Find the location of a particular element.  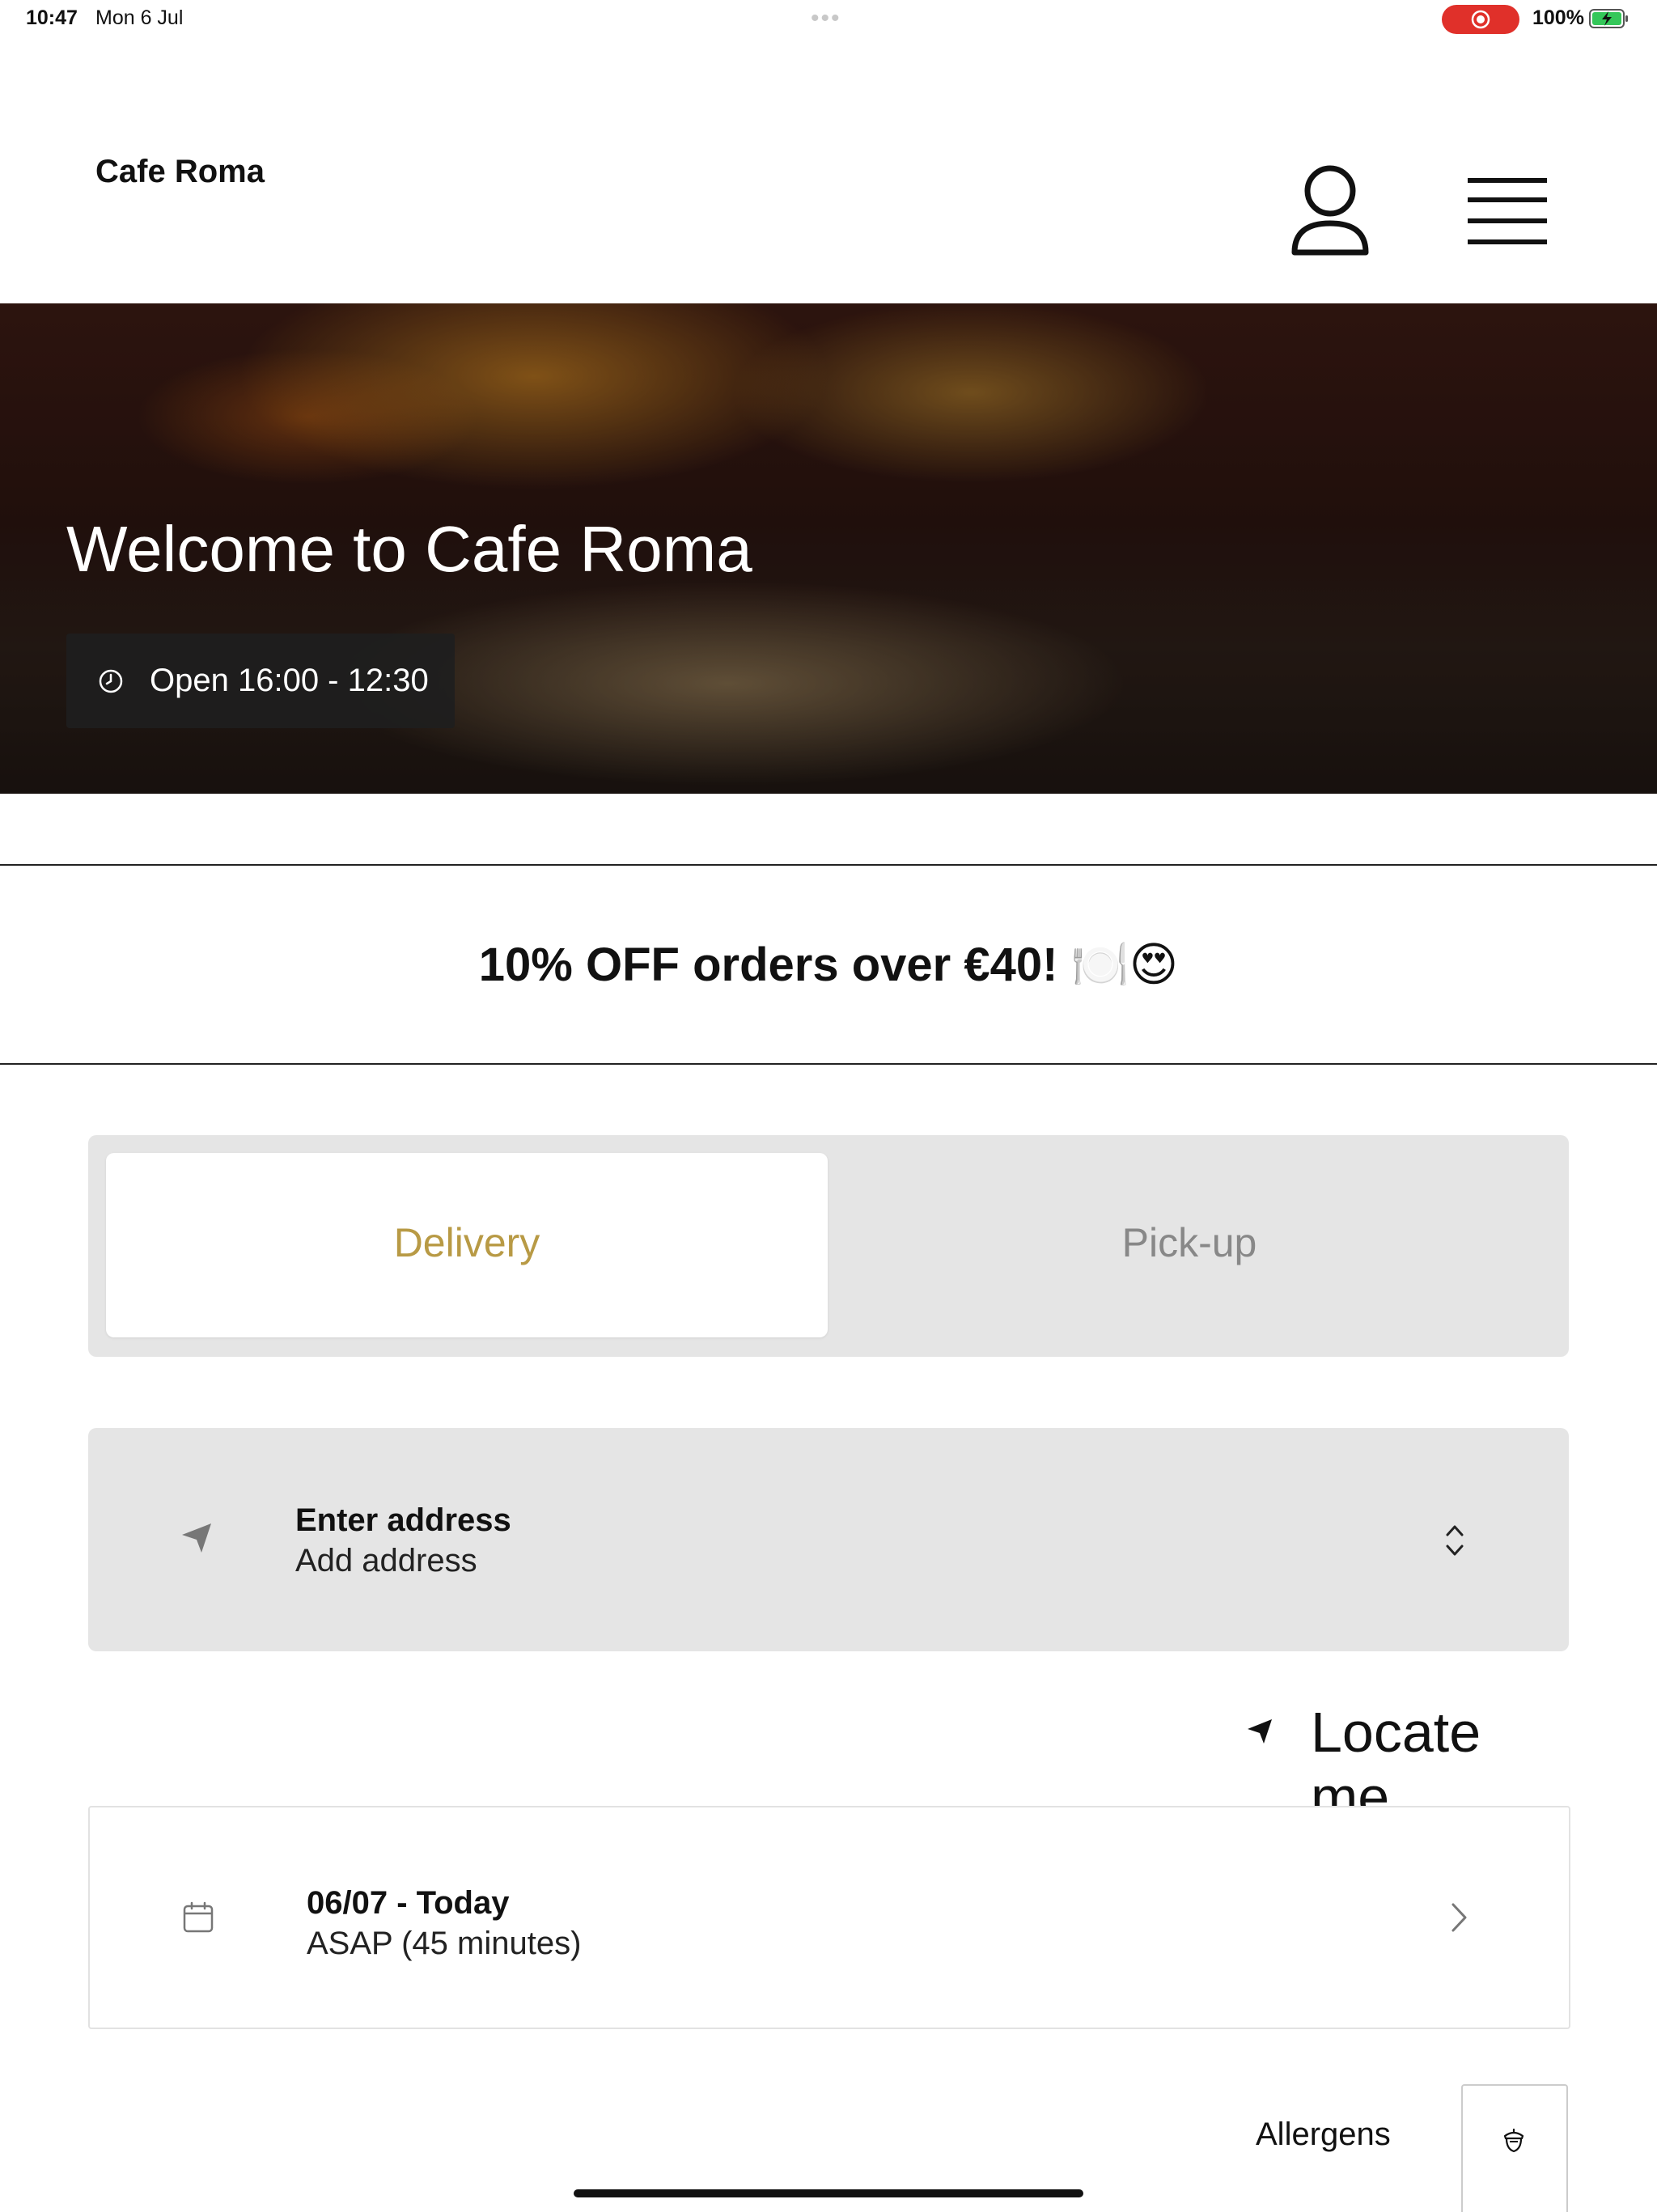

hamburger-menu-icon is located at coordinates (1507, 211).